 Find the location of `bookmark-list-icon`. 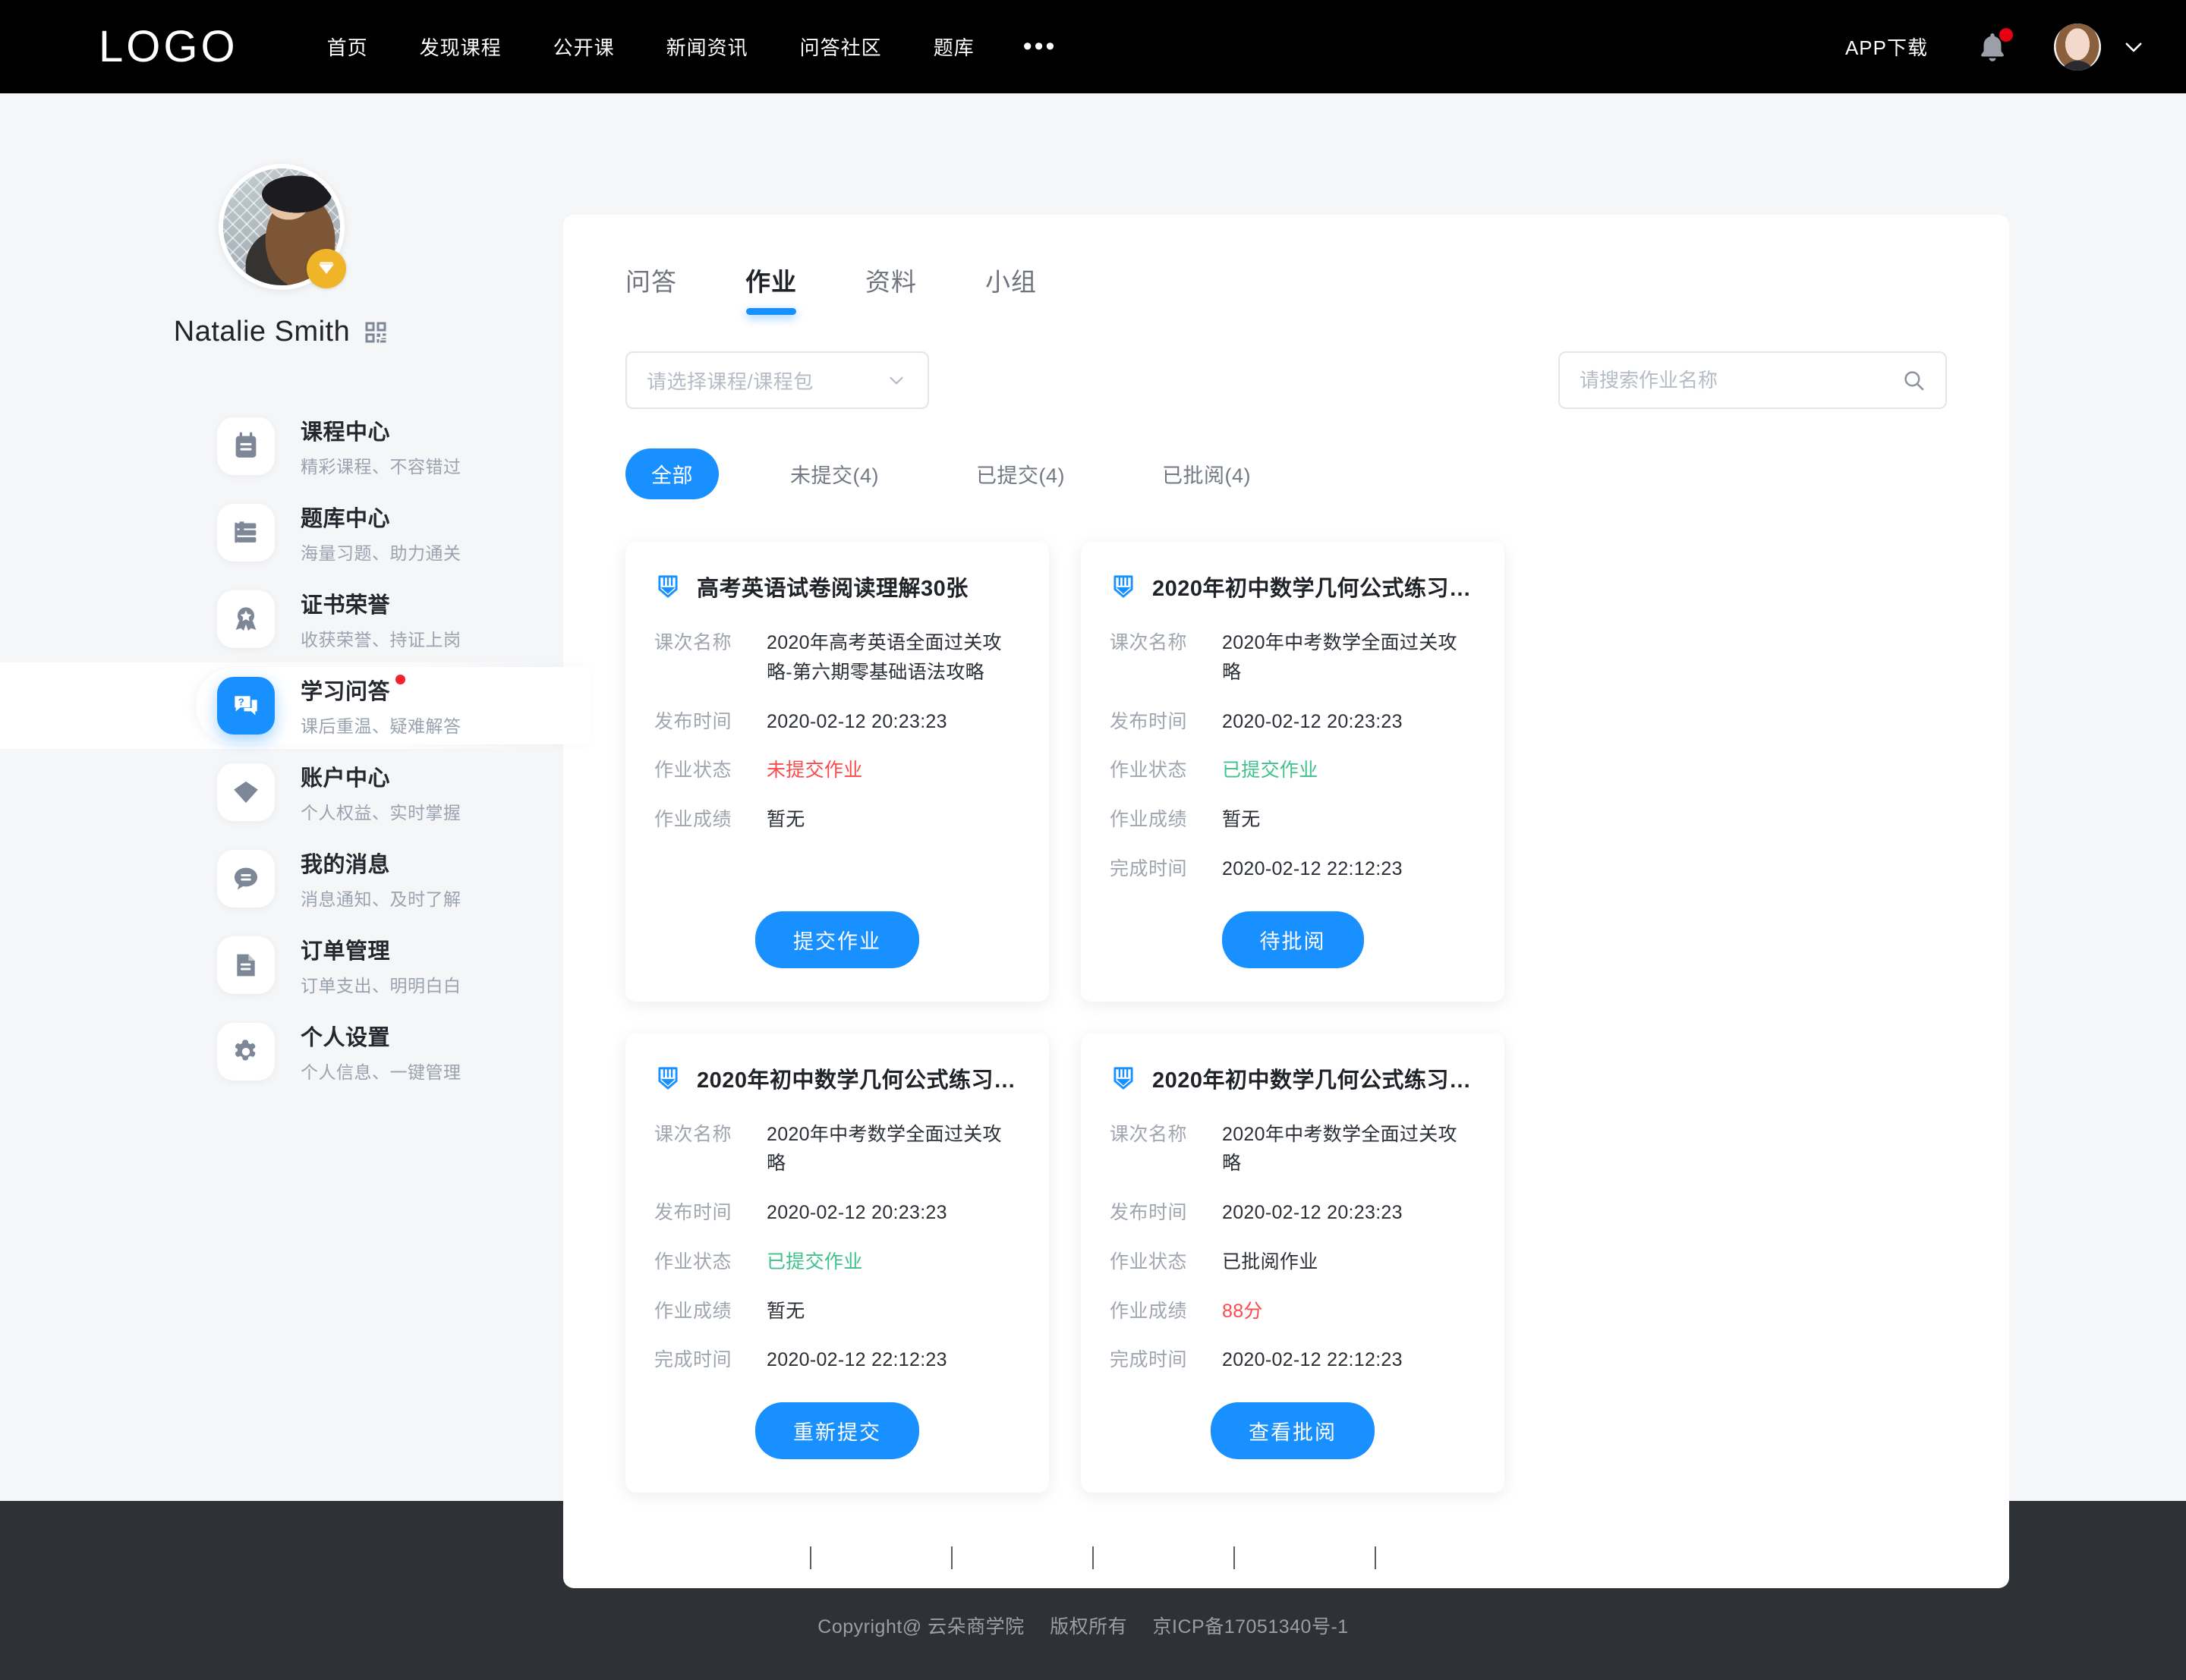

bookmark-list-icon is located at coordinates (246, 532).